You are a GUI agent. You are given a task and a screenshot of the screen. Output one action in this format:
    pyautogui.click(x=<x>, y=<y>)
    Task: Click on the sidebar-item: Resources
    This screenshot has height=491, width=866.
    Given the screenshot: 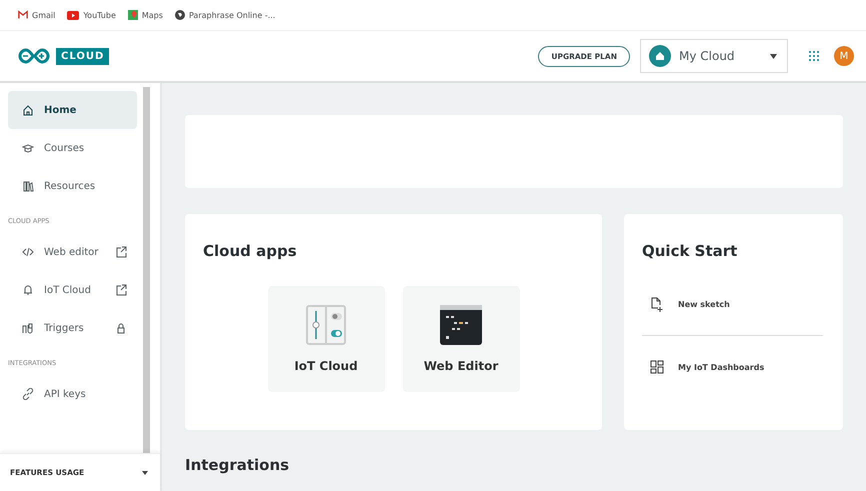 What is the action you would take?
    pyautogui.click(x=72, y=186)
    